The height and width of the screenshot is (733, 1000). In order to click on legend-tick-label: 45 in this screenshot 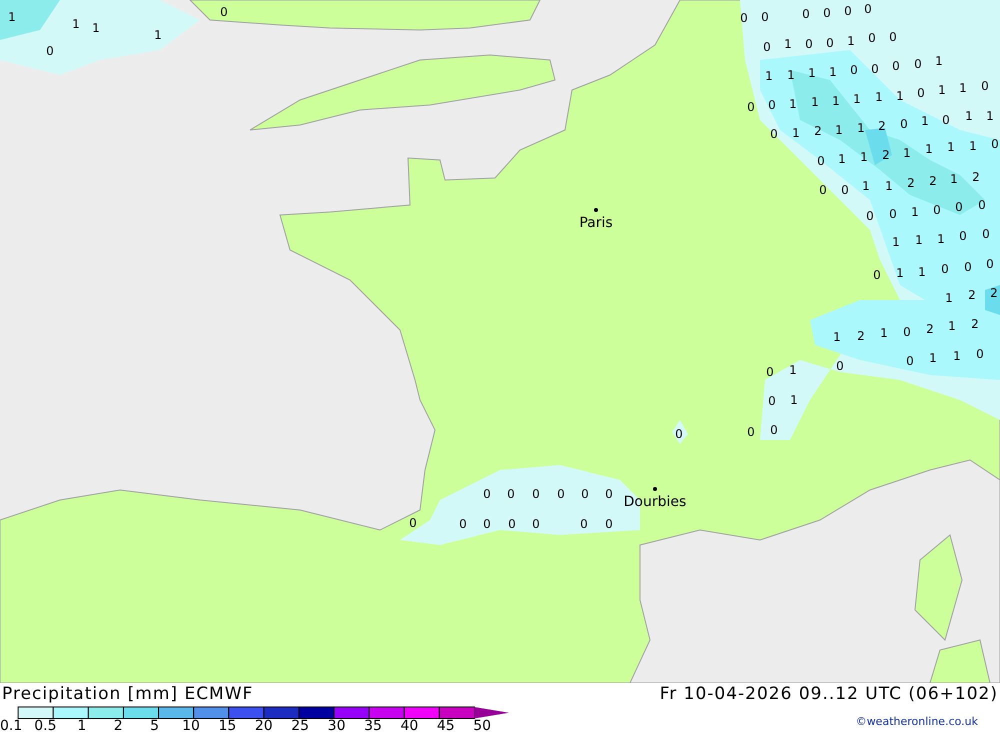, I will do `click(445, 725)`.